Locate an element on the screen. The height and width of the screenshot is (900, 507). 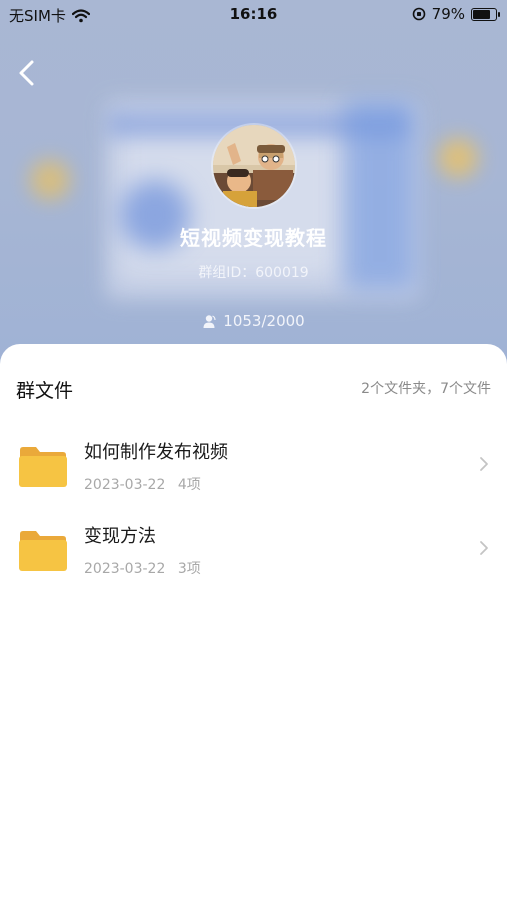
folder-name: 变现方法 is located at coordinates (120, 536).